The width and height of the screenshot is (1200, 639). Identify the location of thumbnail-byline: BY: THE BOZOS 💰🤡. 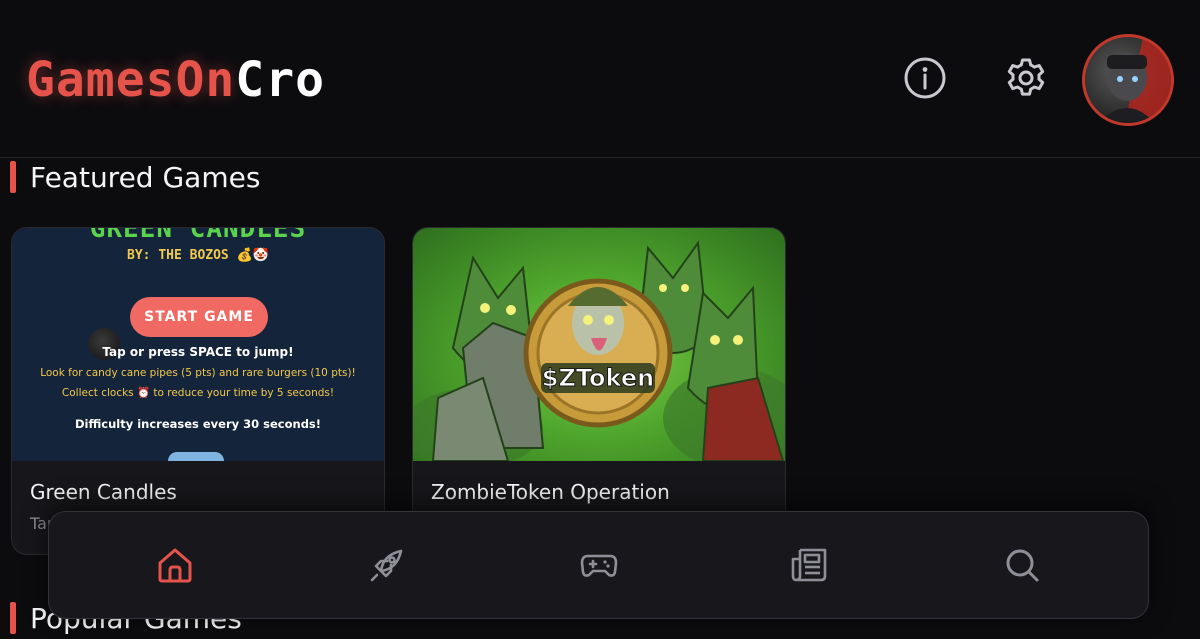
(198, 255).